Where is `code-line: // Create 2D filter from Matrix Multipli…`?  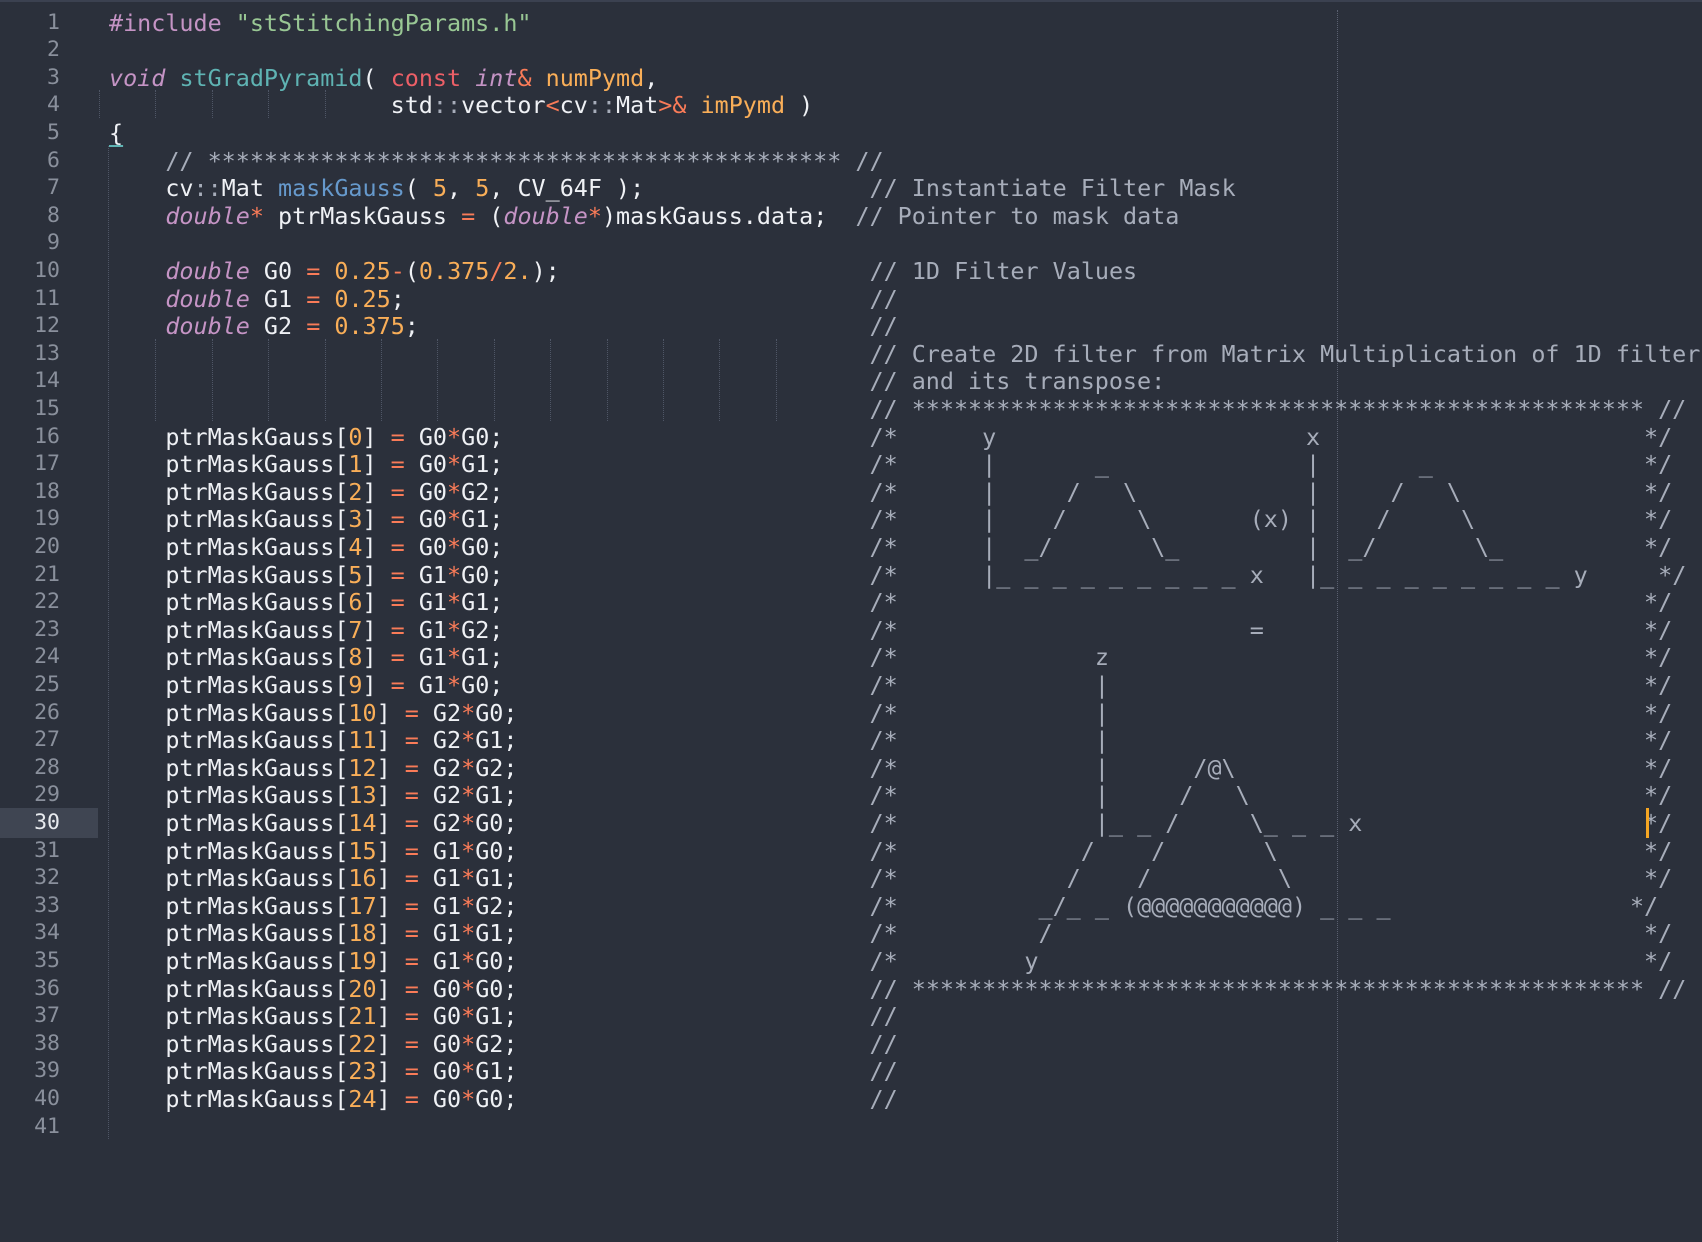
code-line: // Create 2D filter from Matrix Multipli… is located at coordinates (904, 354).